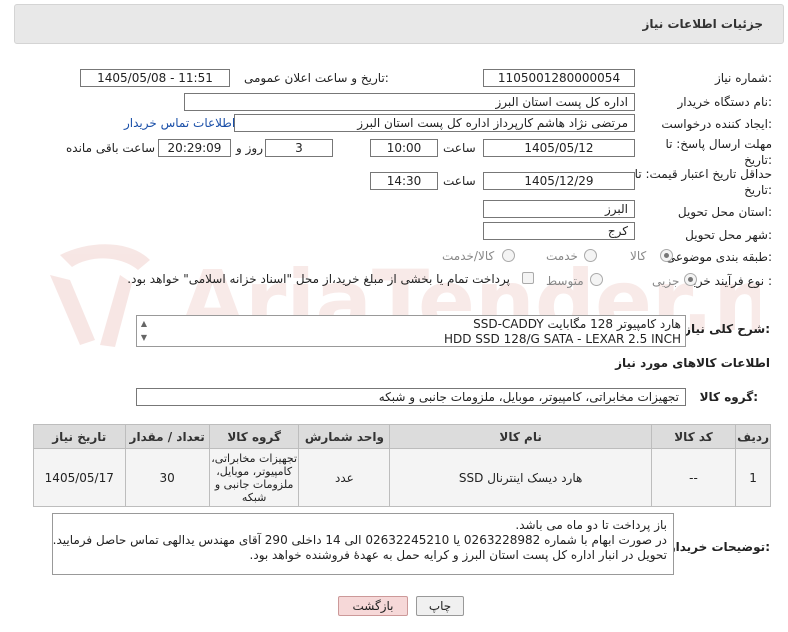 The height and width of the screenshot is (632, 788). I want to click on process-type-label: نوع فرآیند خرید :, so click(729, 281).